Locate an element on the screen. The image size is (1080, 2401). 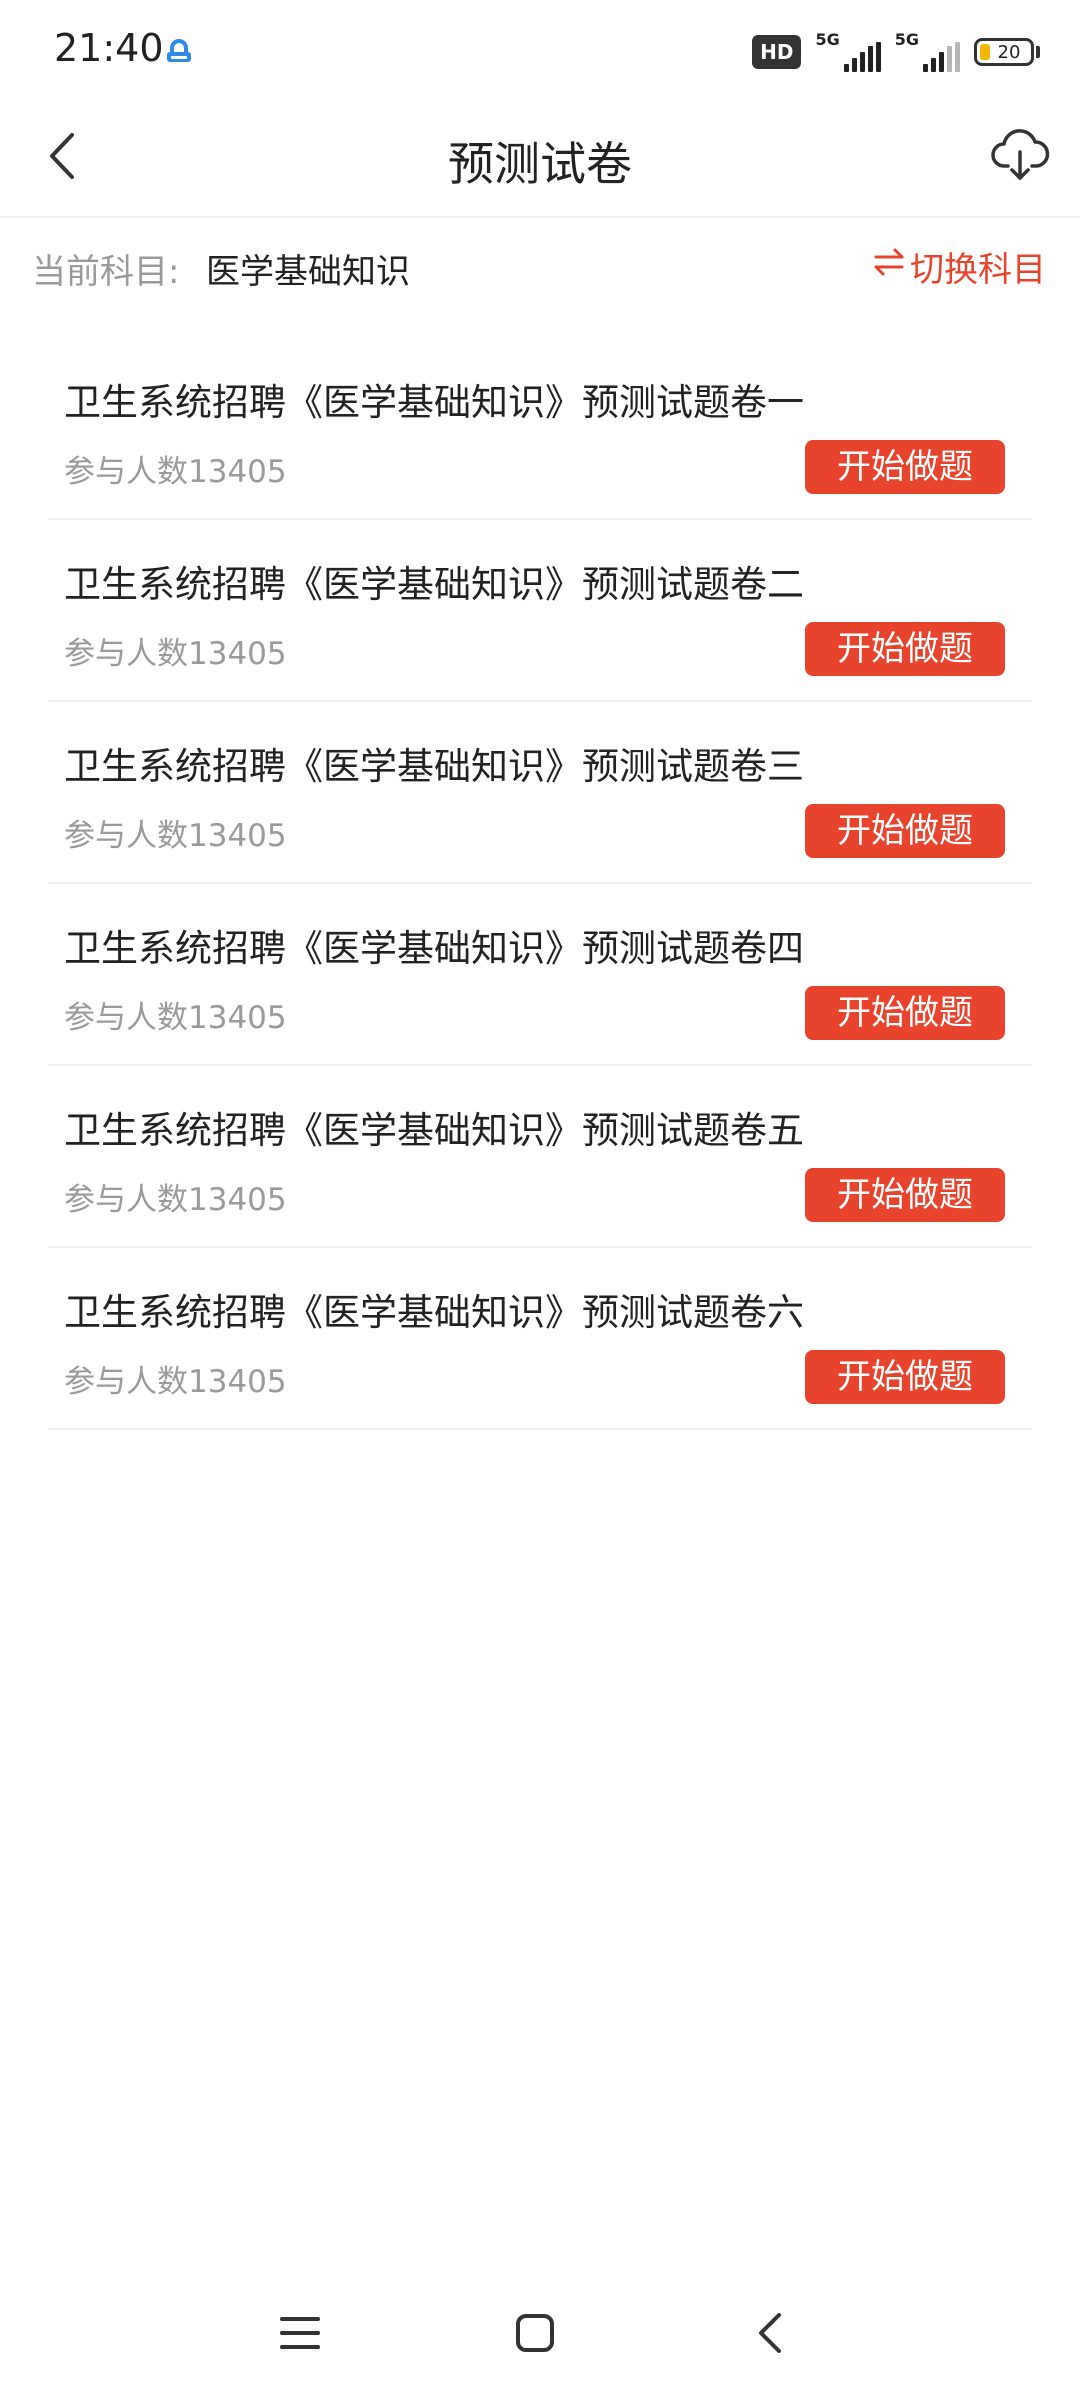
menu-icon is located at coordinates (300, 2335).